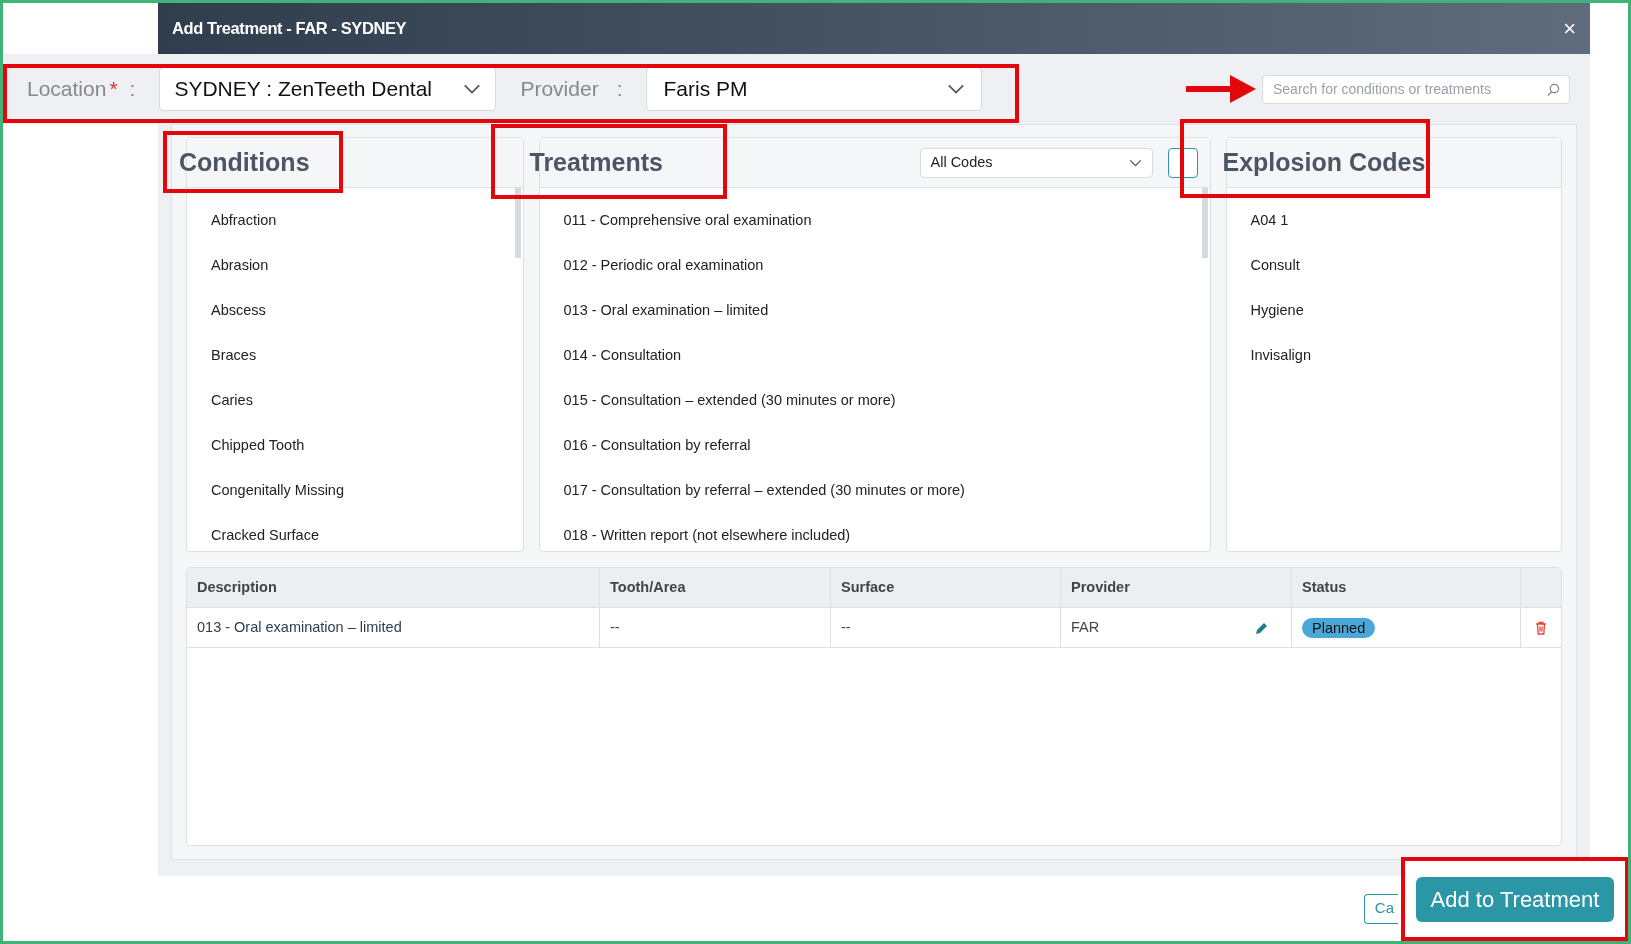 Image resolution: width=1631 pixels, height=944 pixels. Describe the element at coordinates (648, 587) in the screenshot. I see `column-header: Tooth/Area` at that location.